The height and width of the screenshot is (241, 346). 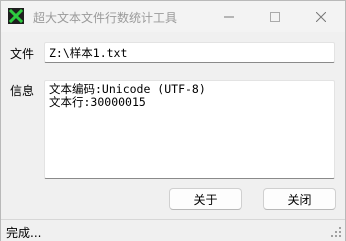 I want to click on line-count-line: 文本行:30000015, so click(x=97, y=102).